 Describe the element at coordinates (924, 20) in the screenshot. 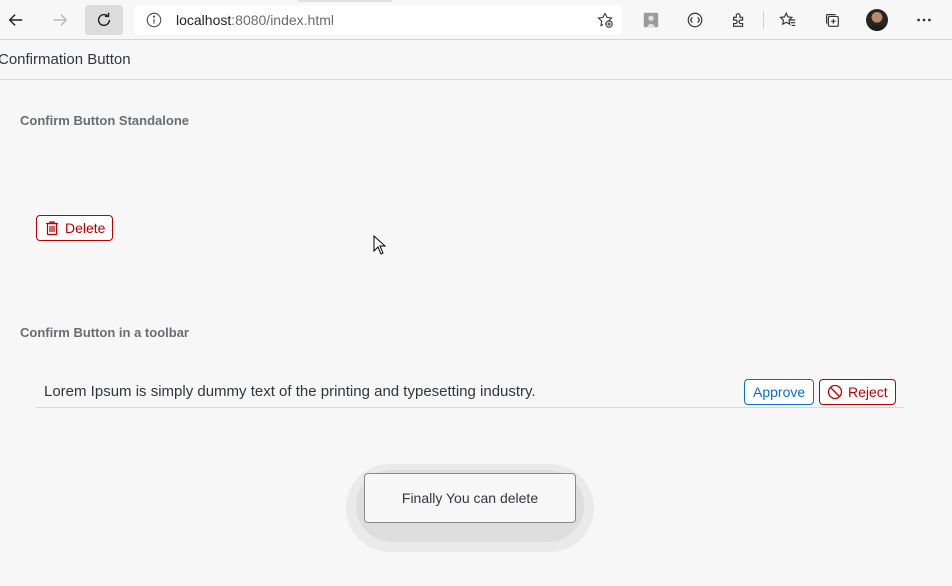

I see `more-icon` at that location.